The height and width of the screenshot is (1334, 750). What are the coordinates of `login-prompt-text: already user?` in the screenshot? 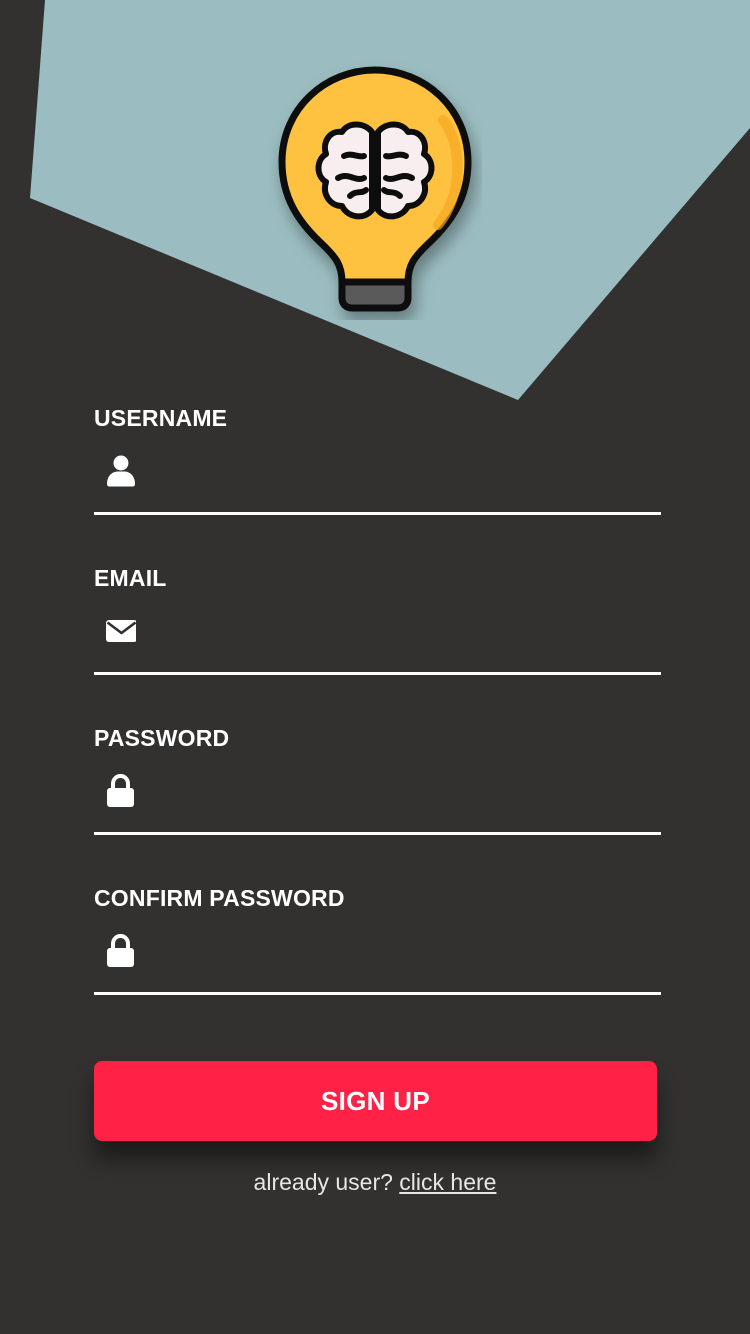 It's located at (323, 1182).